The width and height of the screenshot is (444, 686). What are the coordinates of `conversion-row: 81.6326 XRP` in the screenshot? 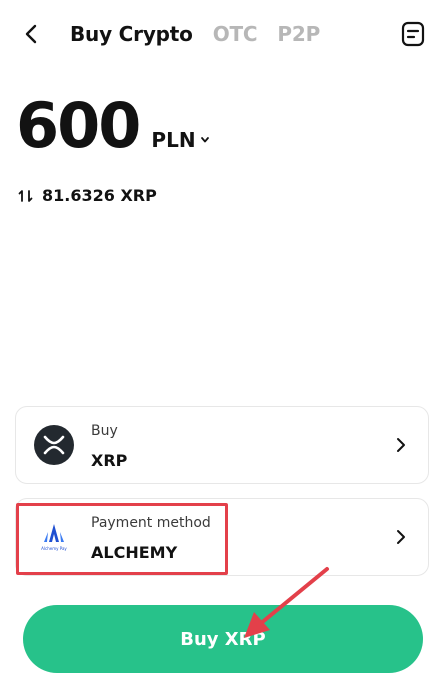 It's located at (87, 195).